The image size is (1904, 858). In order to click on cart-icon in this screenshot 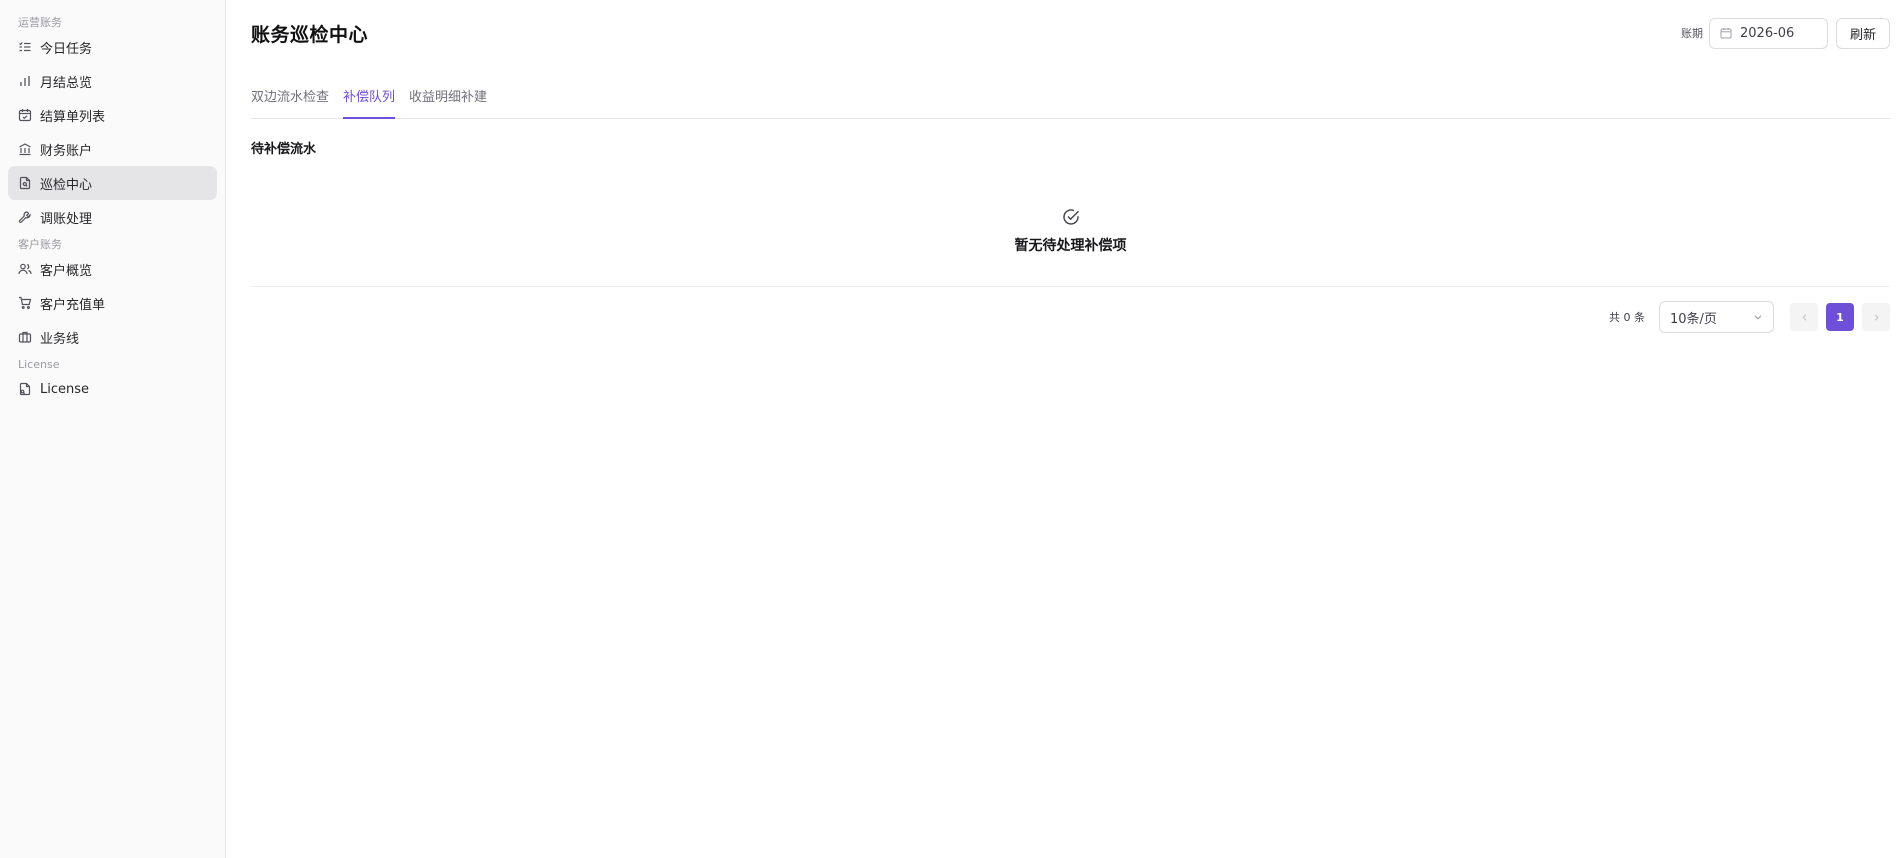, I will do `click(25, 303)`.